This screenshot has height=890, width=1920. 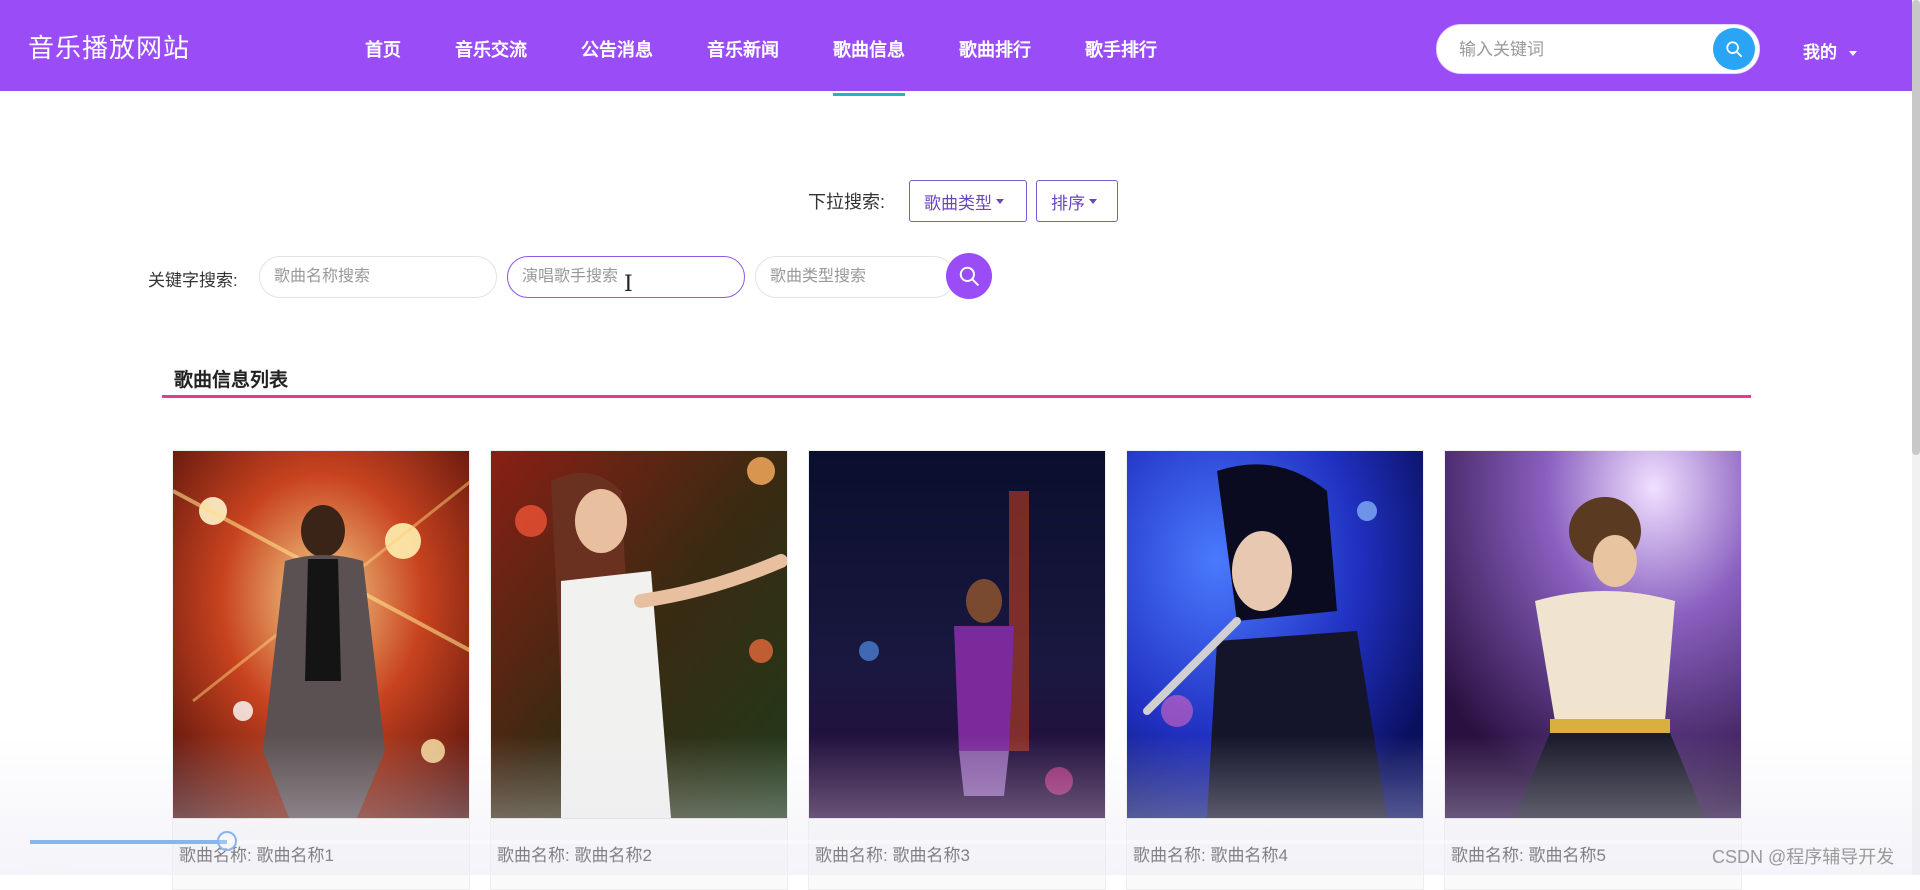 What do you see at coordinates (1068, 203) in the screenshot?
I see `sort-dropdown-label: 排序` at bounding box center [1068, 203].